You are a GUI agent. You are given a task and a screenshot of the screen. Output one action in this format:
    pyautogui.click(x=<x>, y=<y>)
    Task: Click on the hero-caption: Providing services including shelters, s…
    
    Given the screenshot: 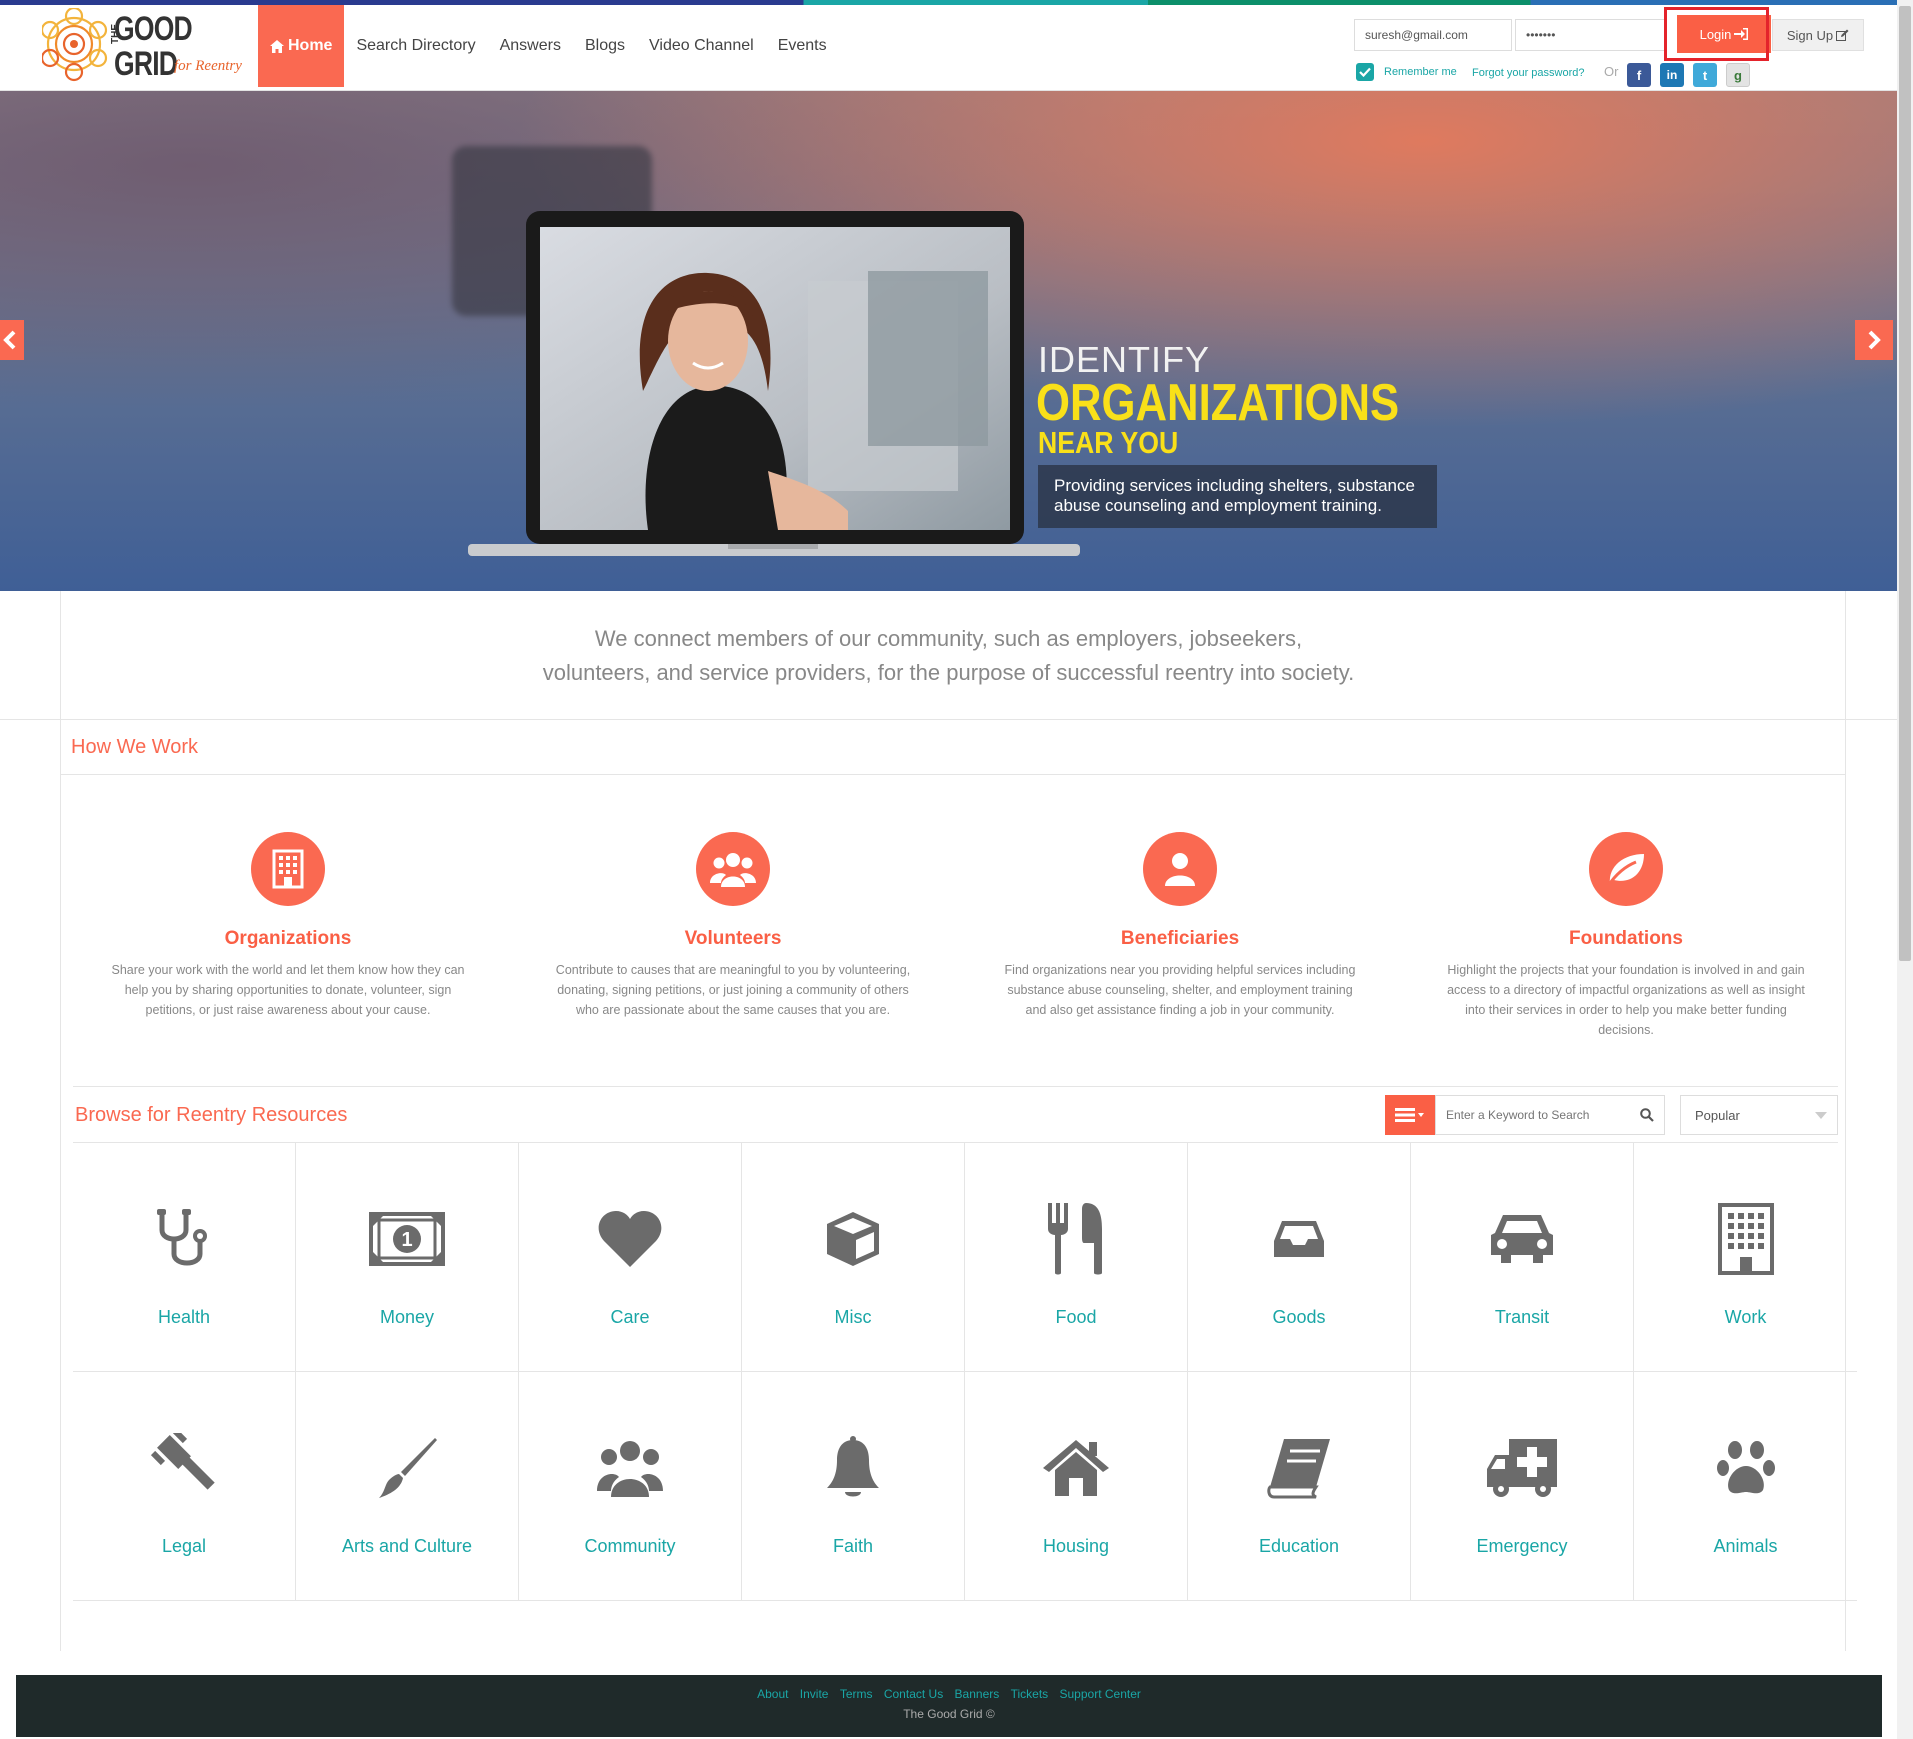 What is the action you would take?
    pyautogui.click(x=1237, y=496)
    